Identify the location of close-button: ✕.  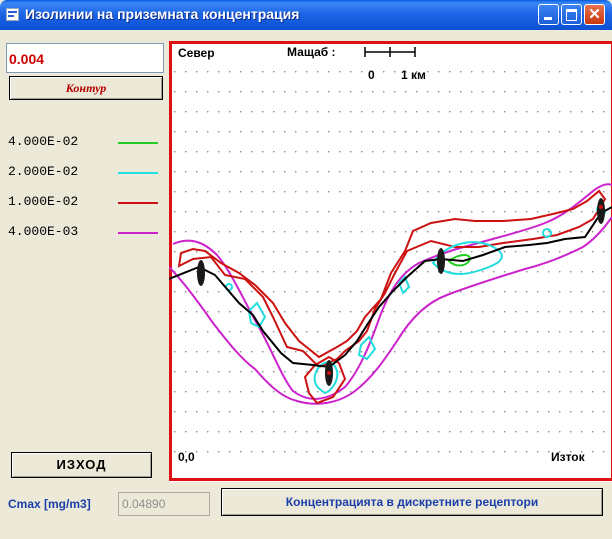
(594, 14).